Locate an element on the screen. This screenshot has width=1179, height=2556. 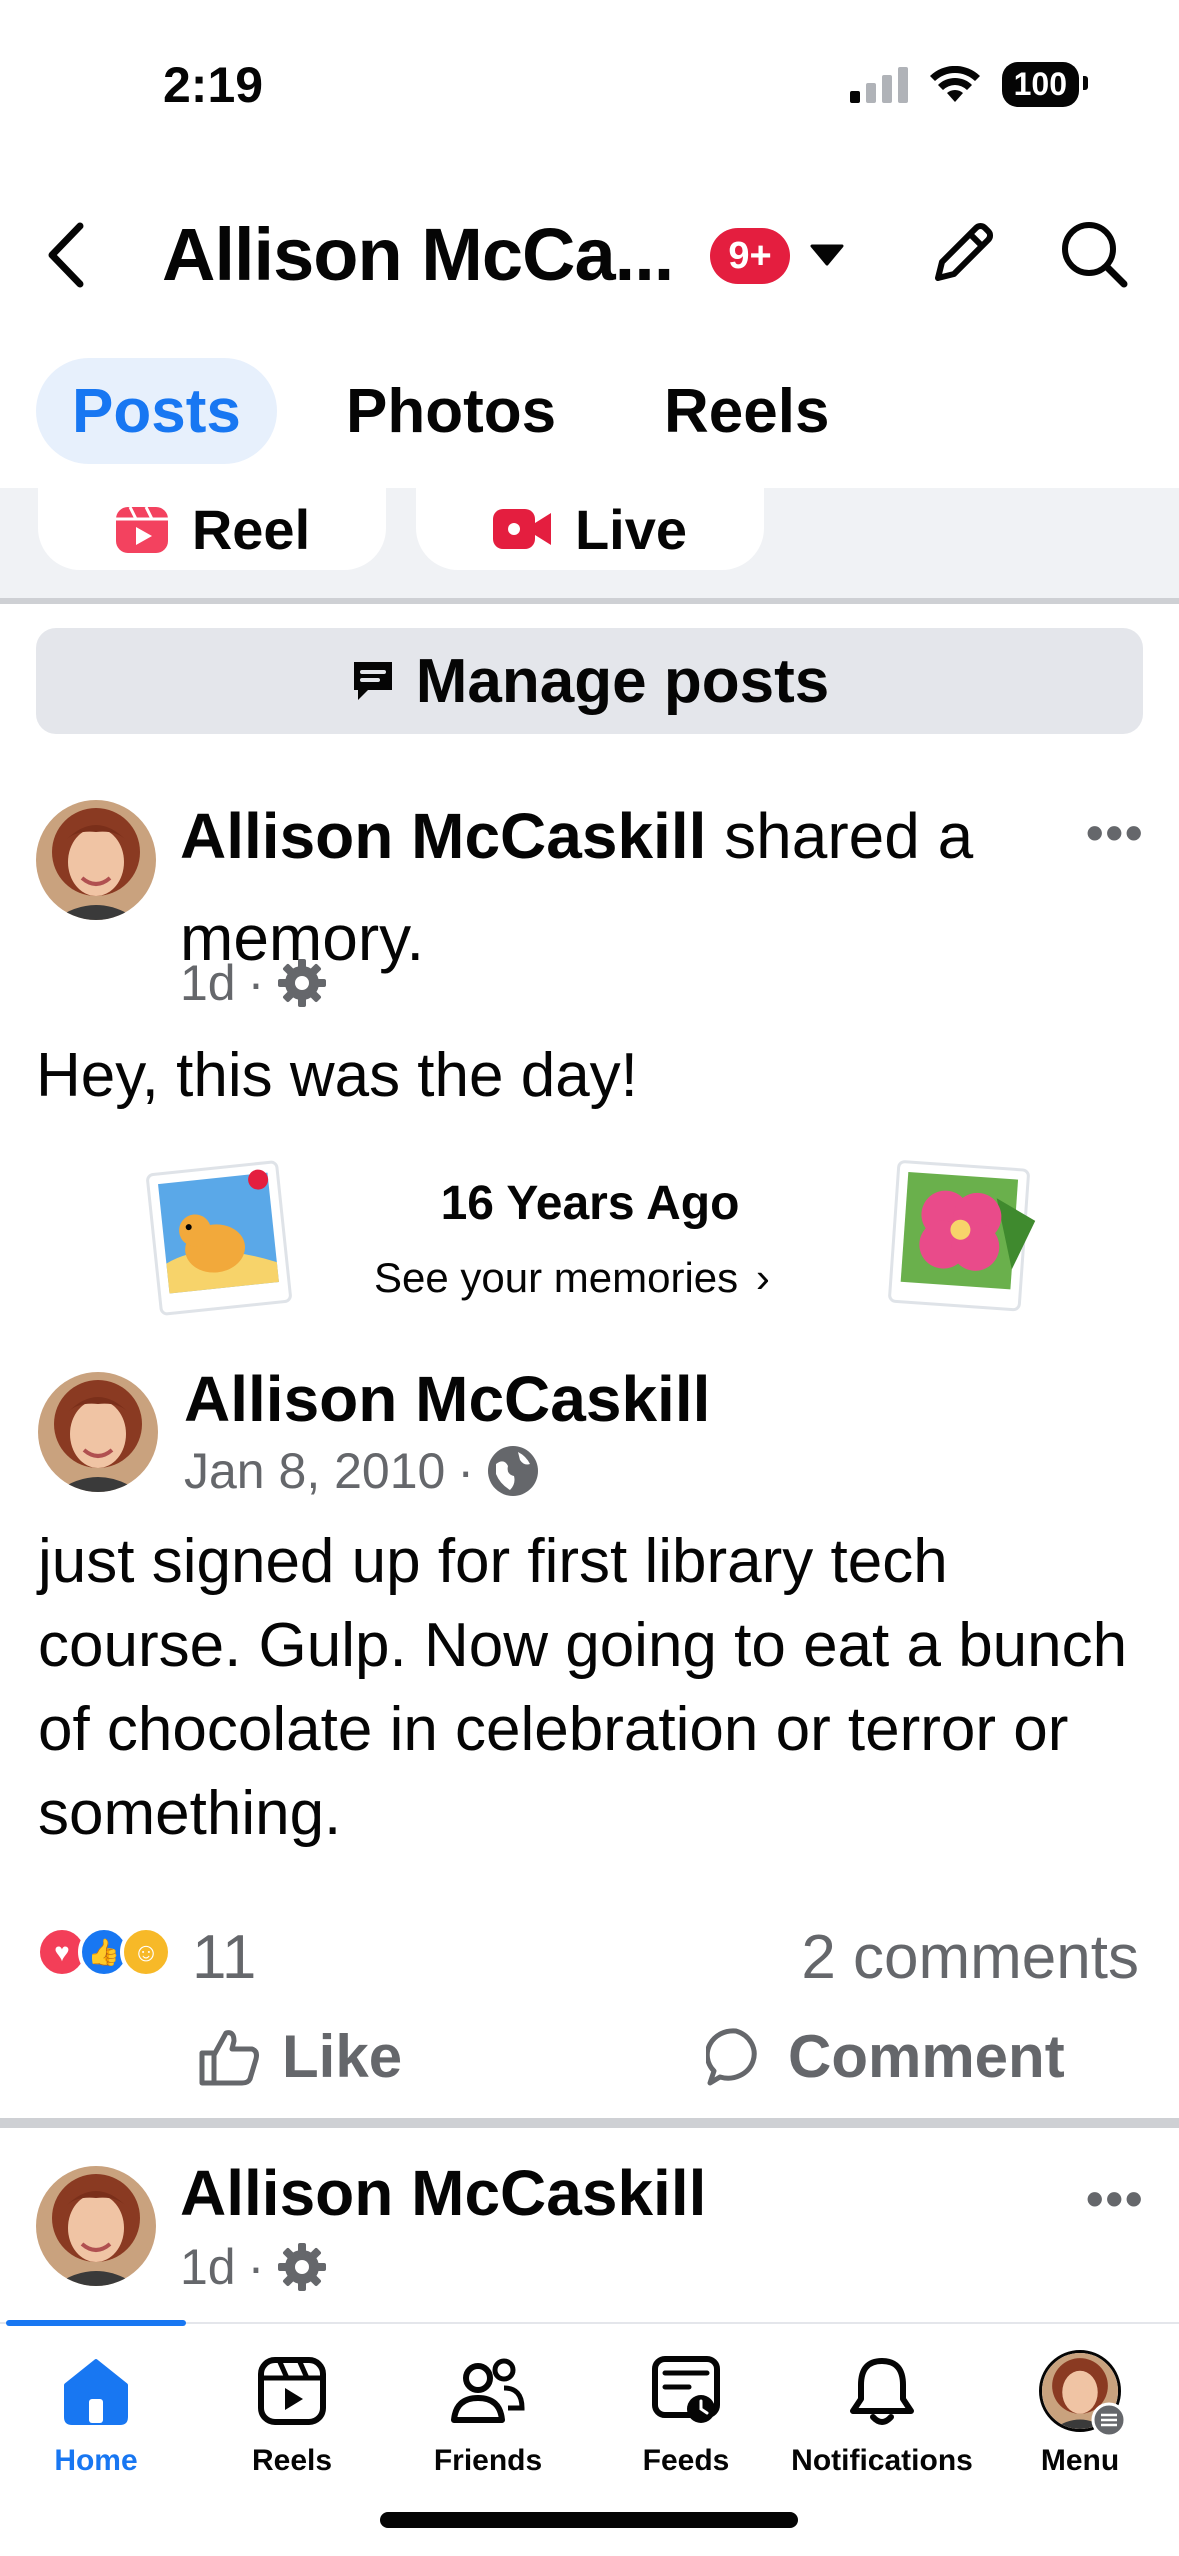
flower-photo-icon is located at coordinates (962, 1236).